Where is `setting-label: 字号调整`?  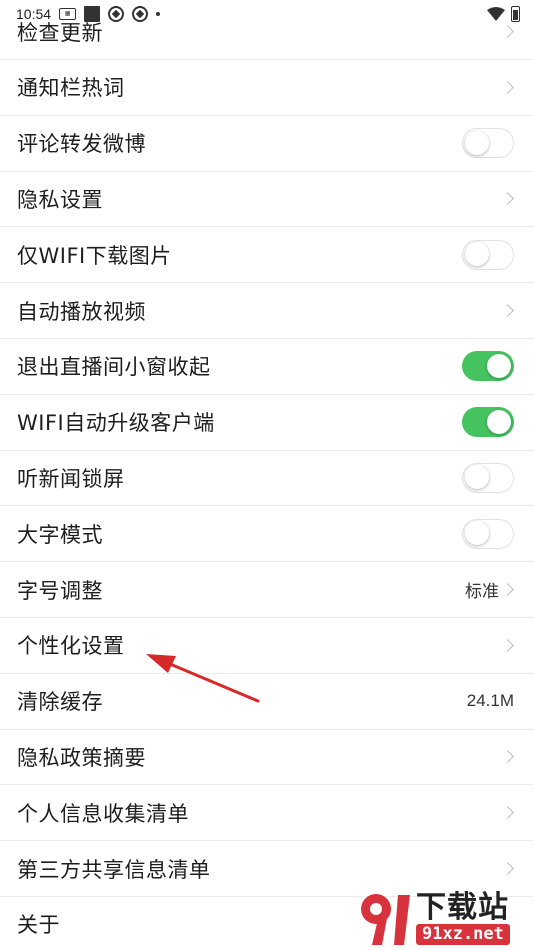
setting-label: 字号调整 is located at coordinates (60, 590).